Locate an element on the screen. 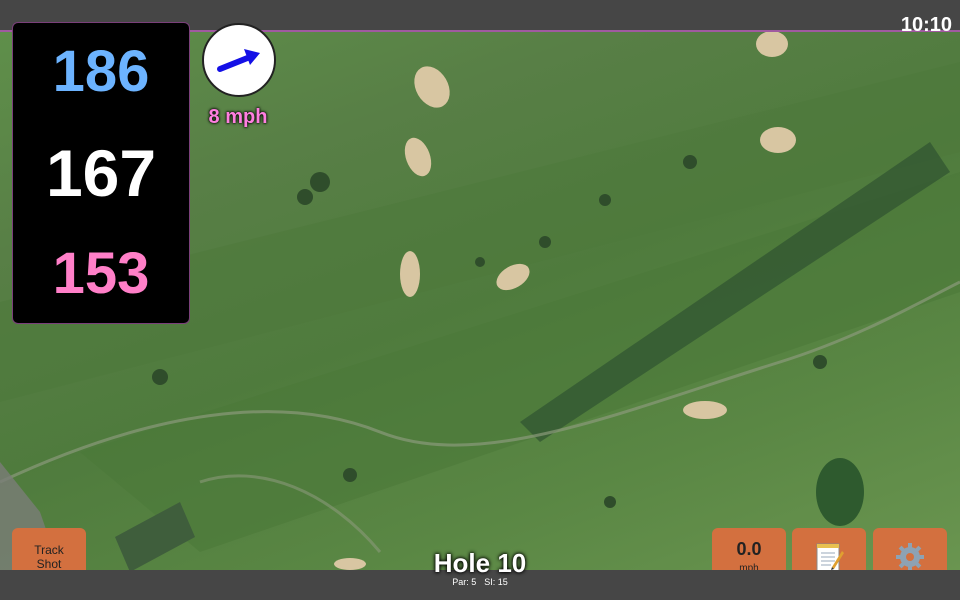  wind-direction-indicator is located at coordinates (239, 60).